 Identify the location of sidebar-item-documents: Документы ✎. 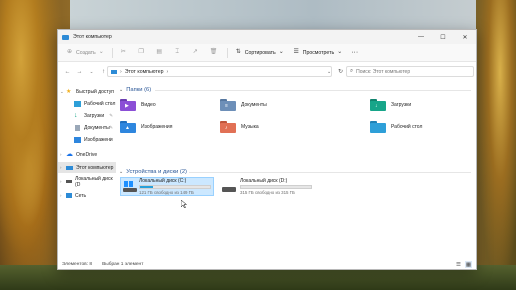
(87, 127).